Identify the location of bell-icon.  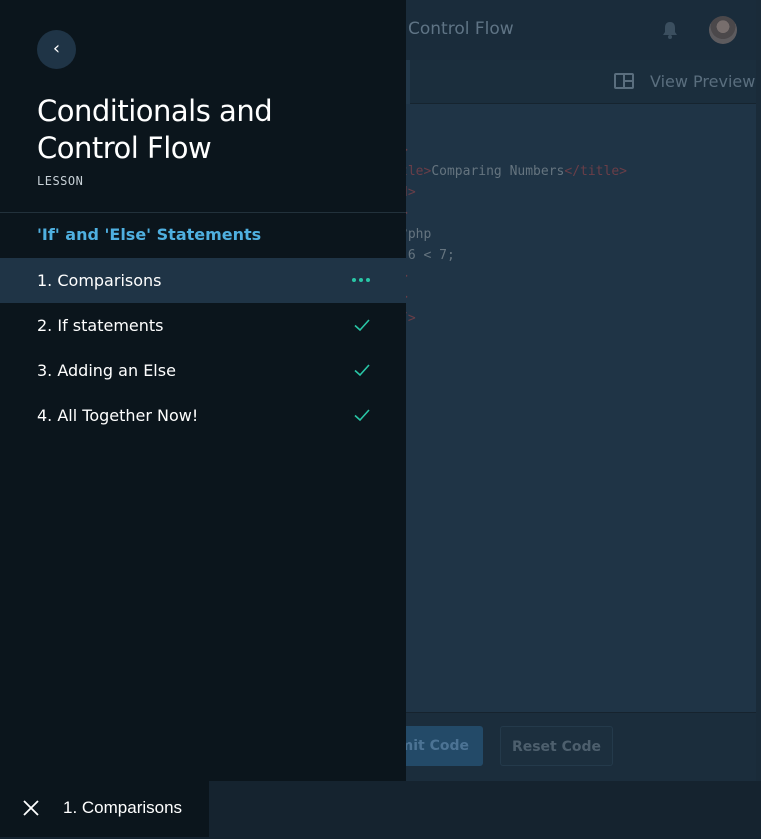
(670, 30).